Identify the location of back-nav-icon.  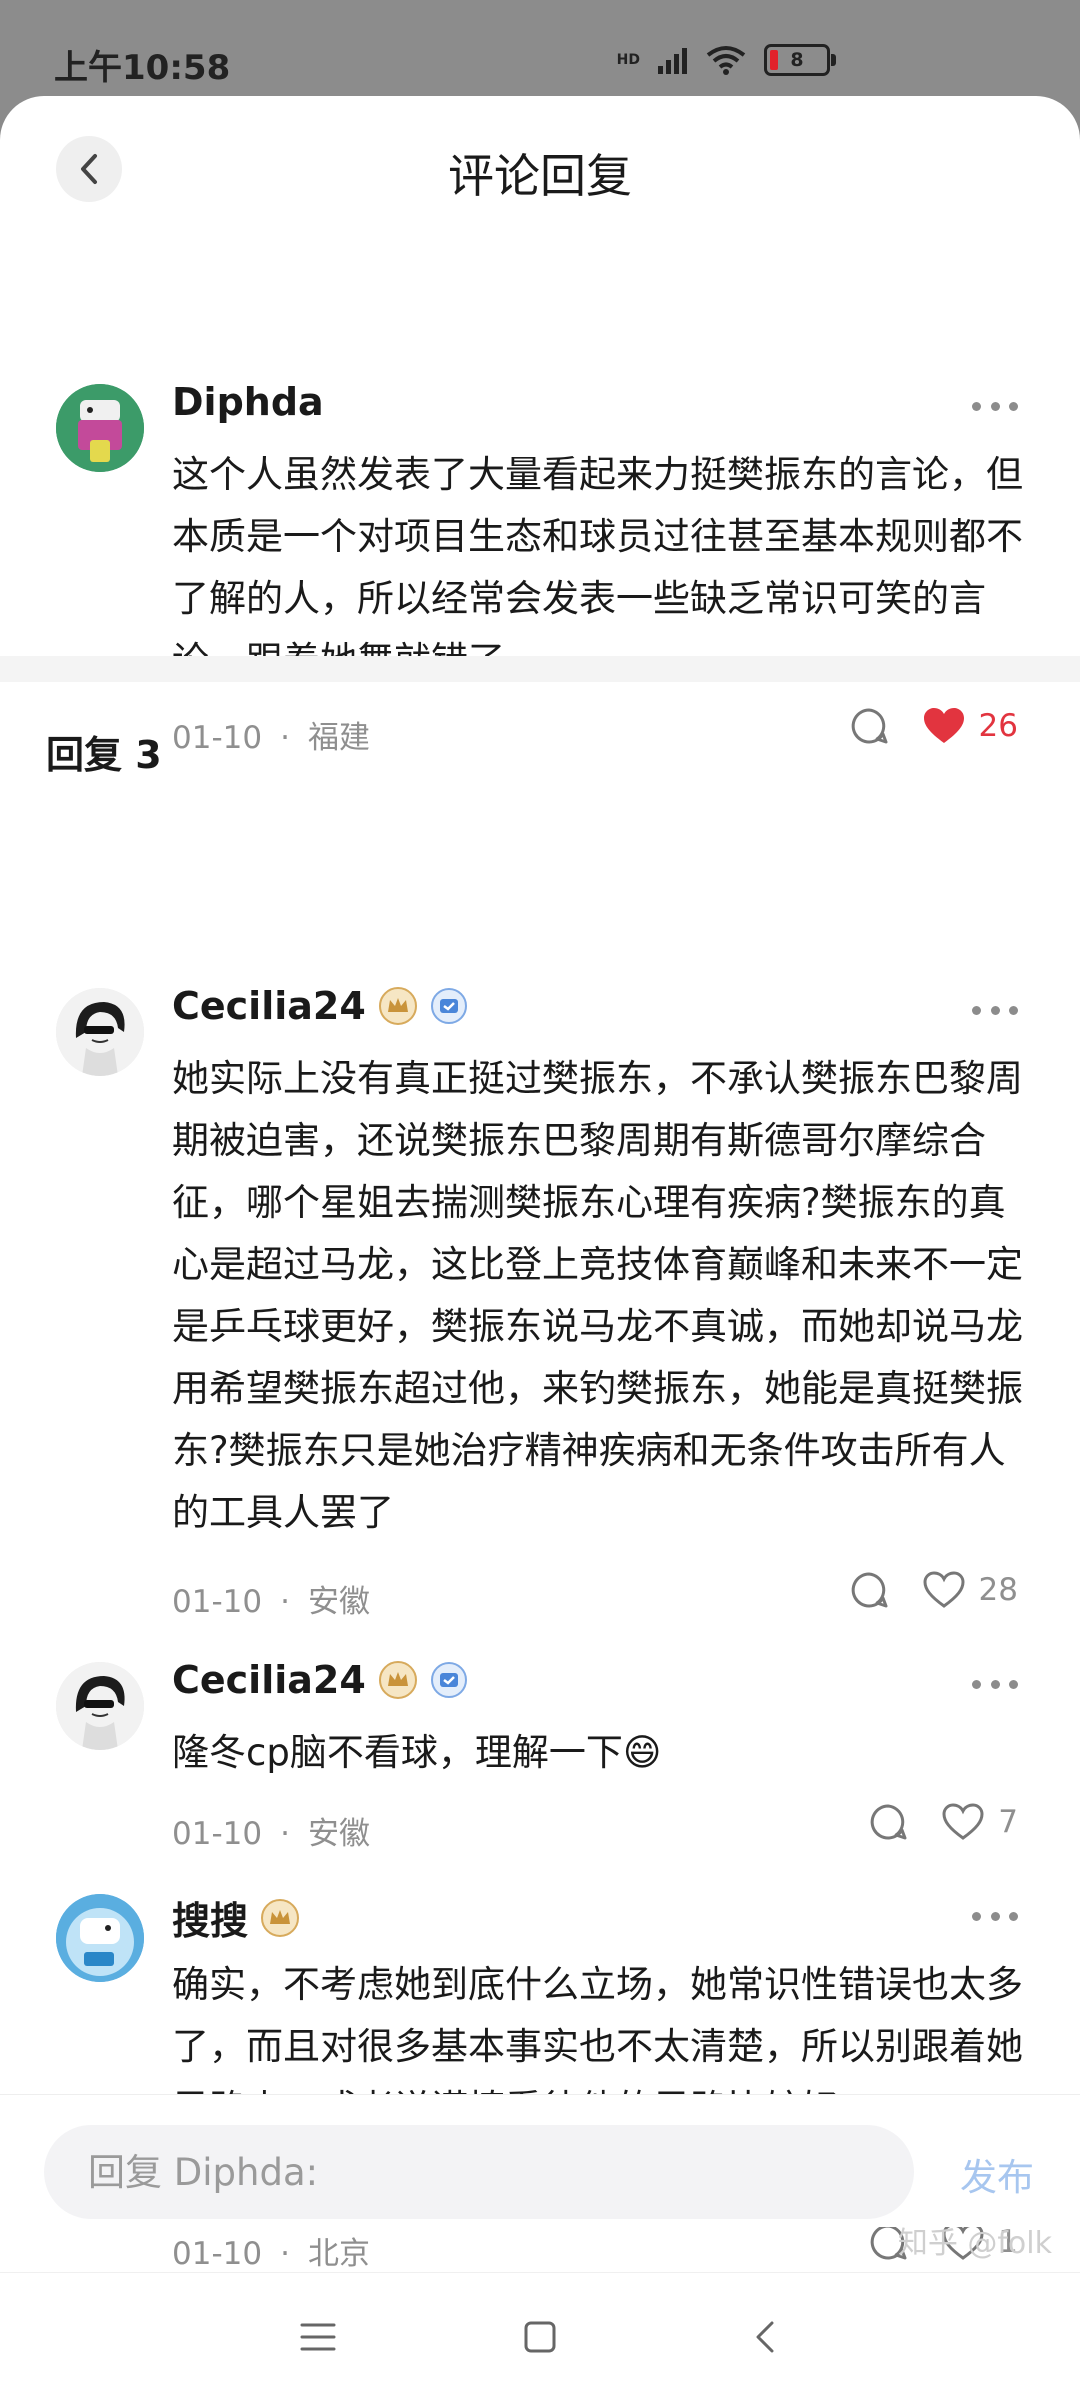
(765, 2337).